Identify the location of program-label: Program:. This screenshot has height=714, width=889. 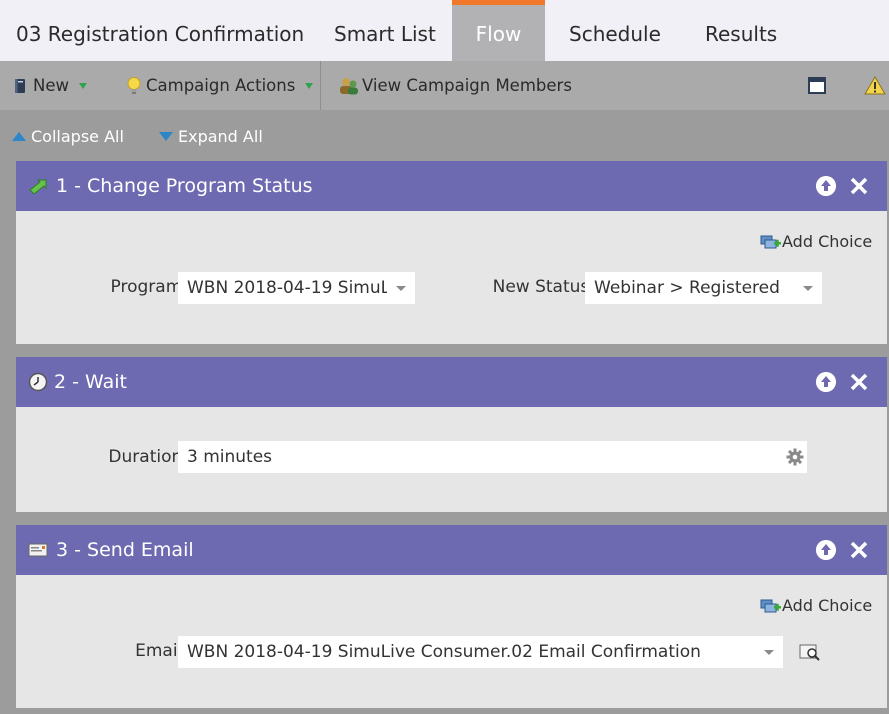
(149, 287).